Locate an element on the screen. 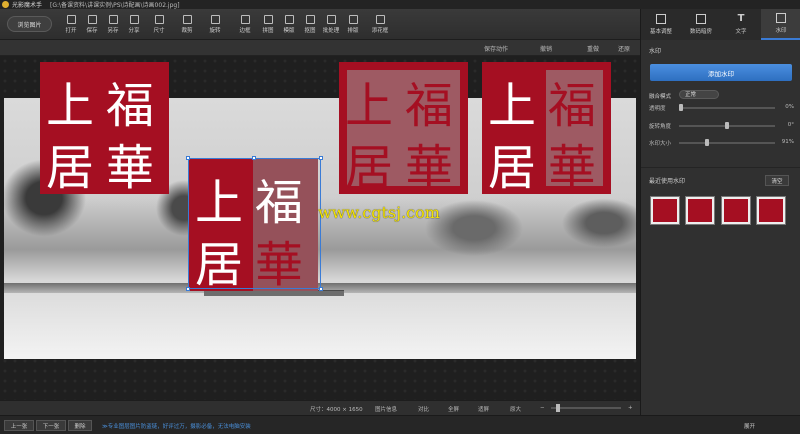 The height and width of the screenshot is (434, 800). crop-icon is located at coordinates (187, 19).